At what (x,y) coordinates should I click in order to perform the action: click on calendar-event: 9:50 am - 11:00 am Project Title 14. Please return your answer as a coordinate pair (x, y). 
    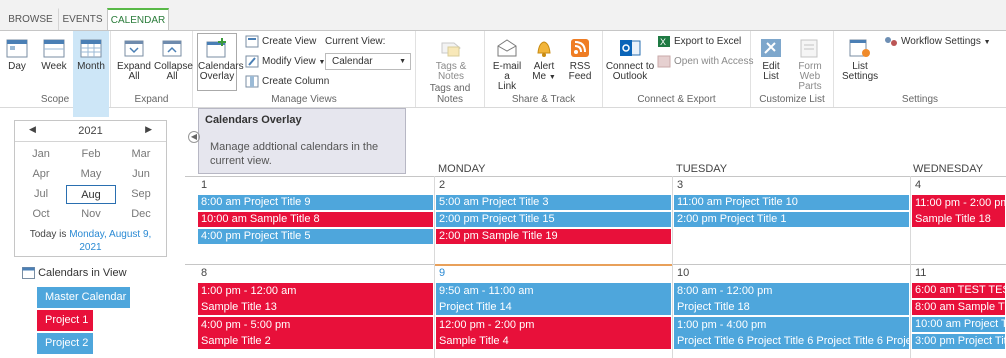
    Looking at the image, I should click on (553, 299).